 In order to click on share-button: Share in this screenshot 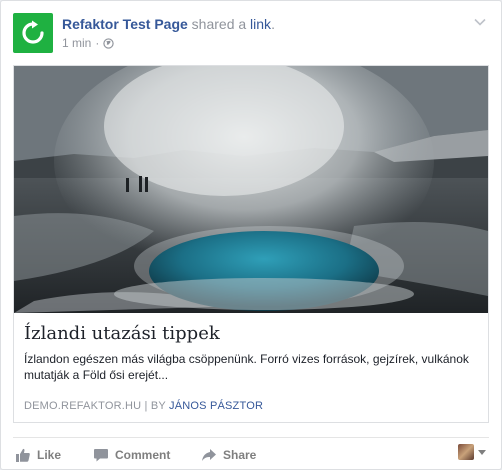, I will do `click(228, 455)`.